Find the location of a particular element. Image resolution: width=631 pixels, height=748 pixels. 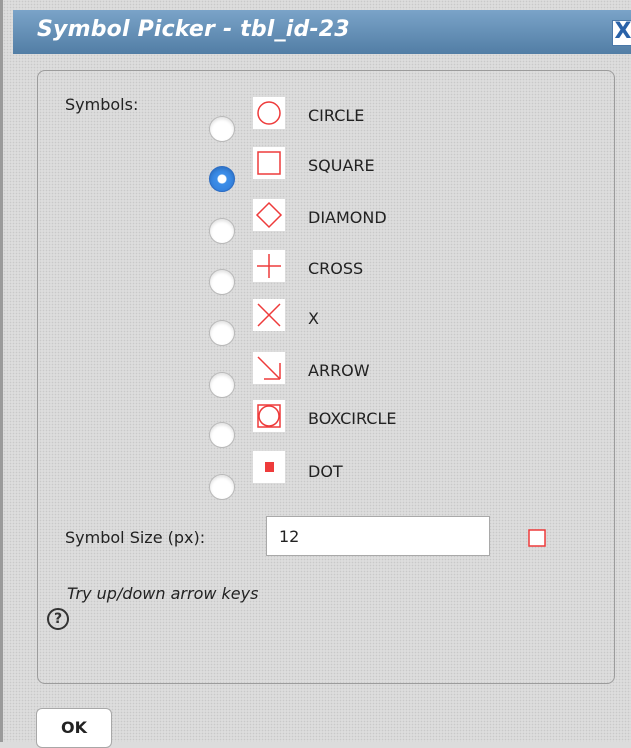

radio-x is located at coordinates (222, 333).